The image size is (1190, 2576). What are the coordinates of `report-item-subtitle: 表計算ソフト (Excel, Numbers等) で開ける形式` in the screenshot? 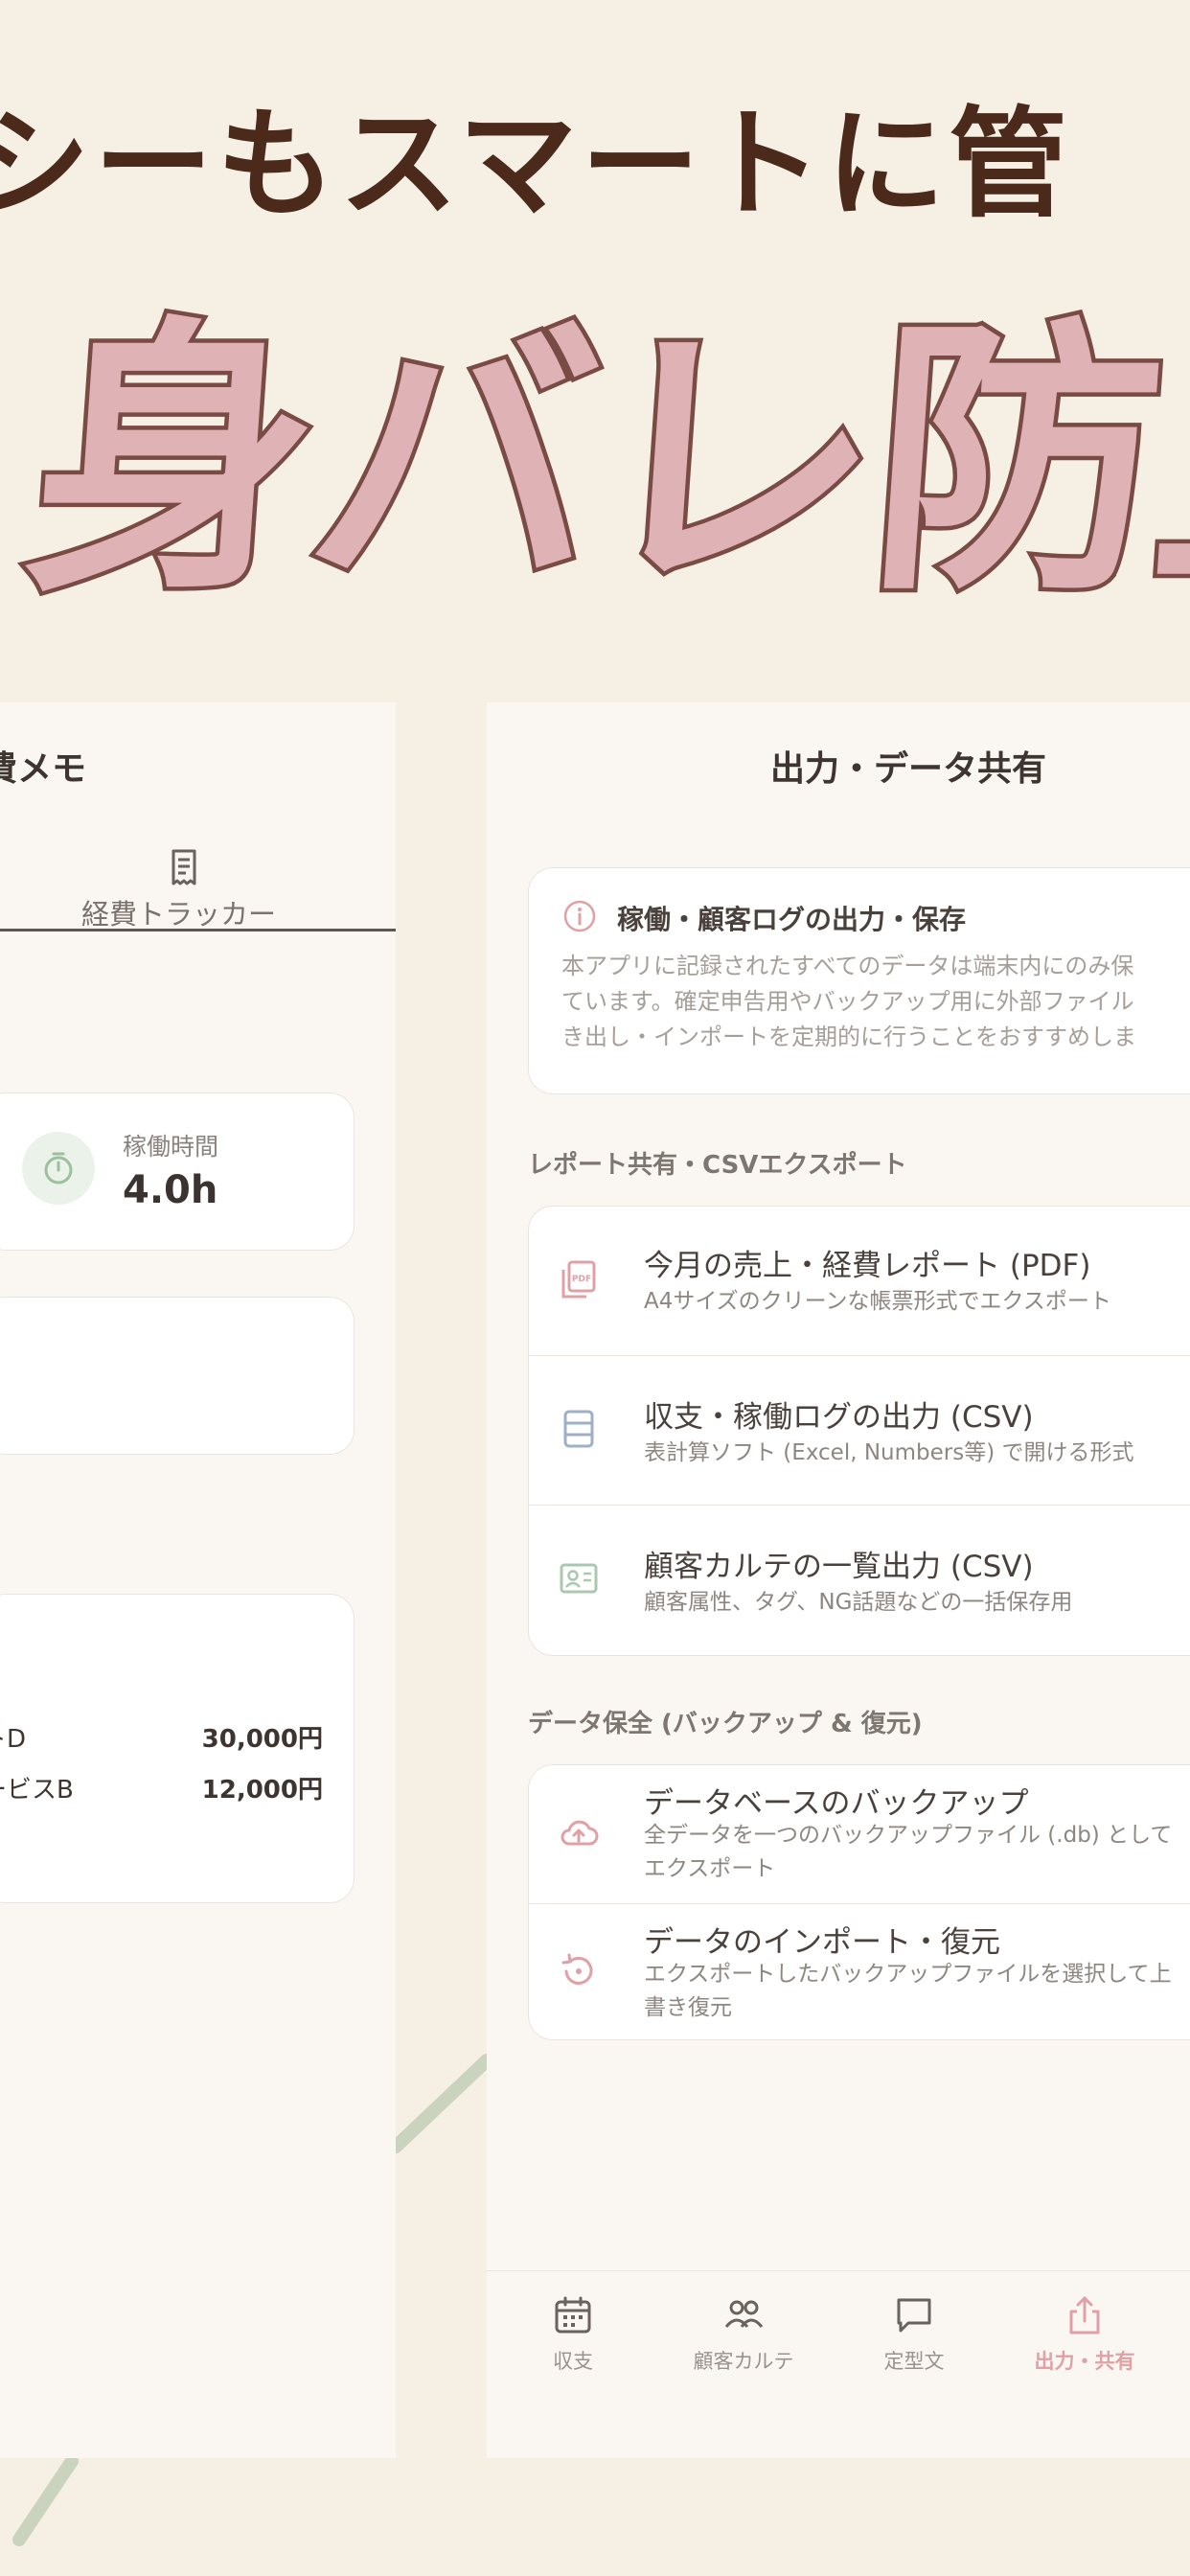 It's located at (889, 1452).